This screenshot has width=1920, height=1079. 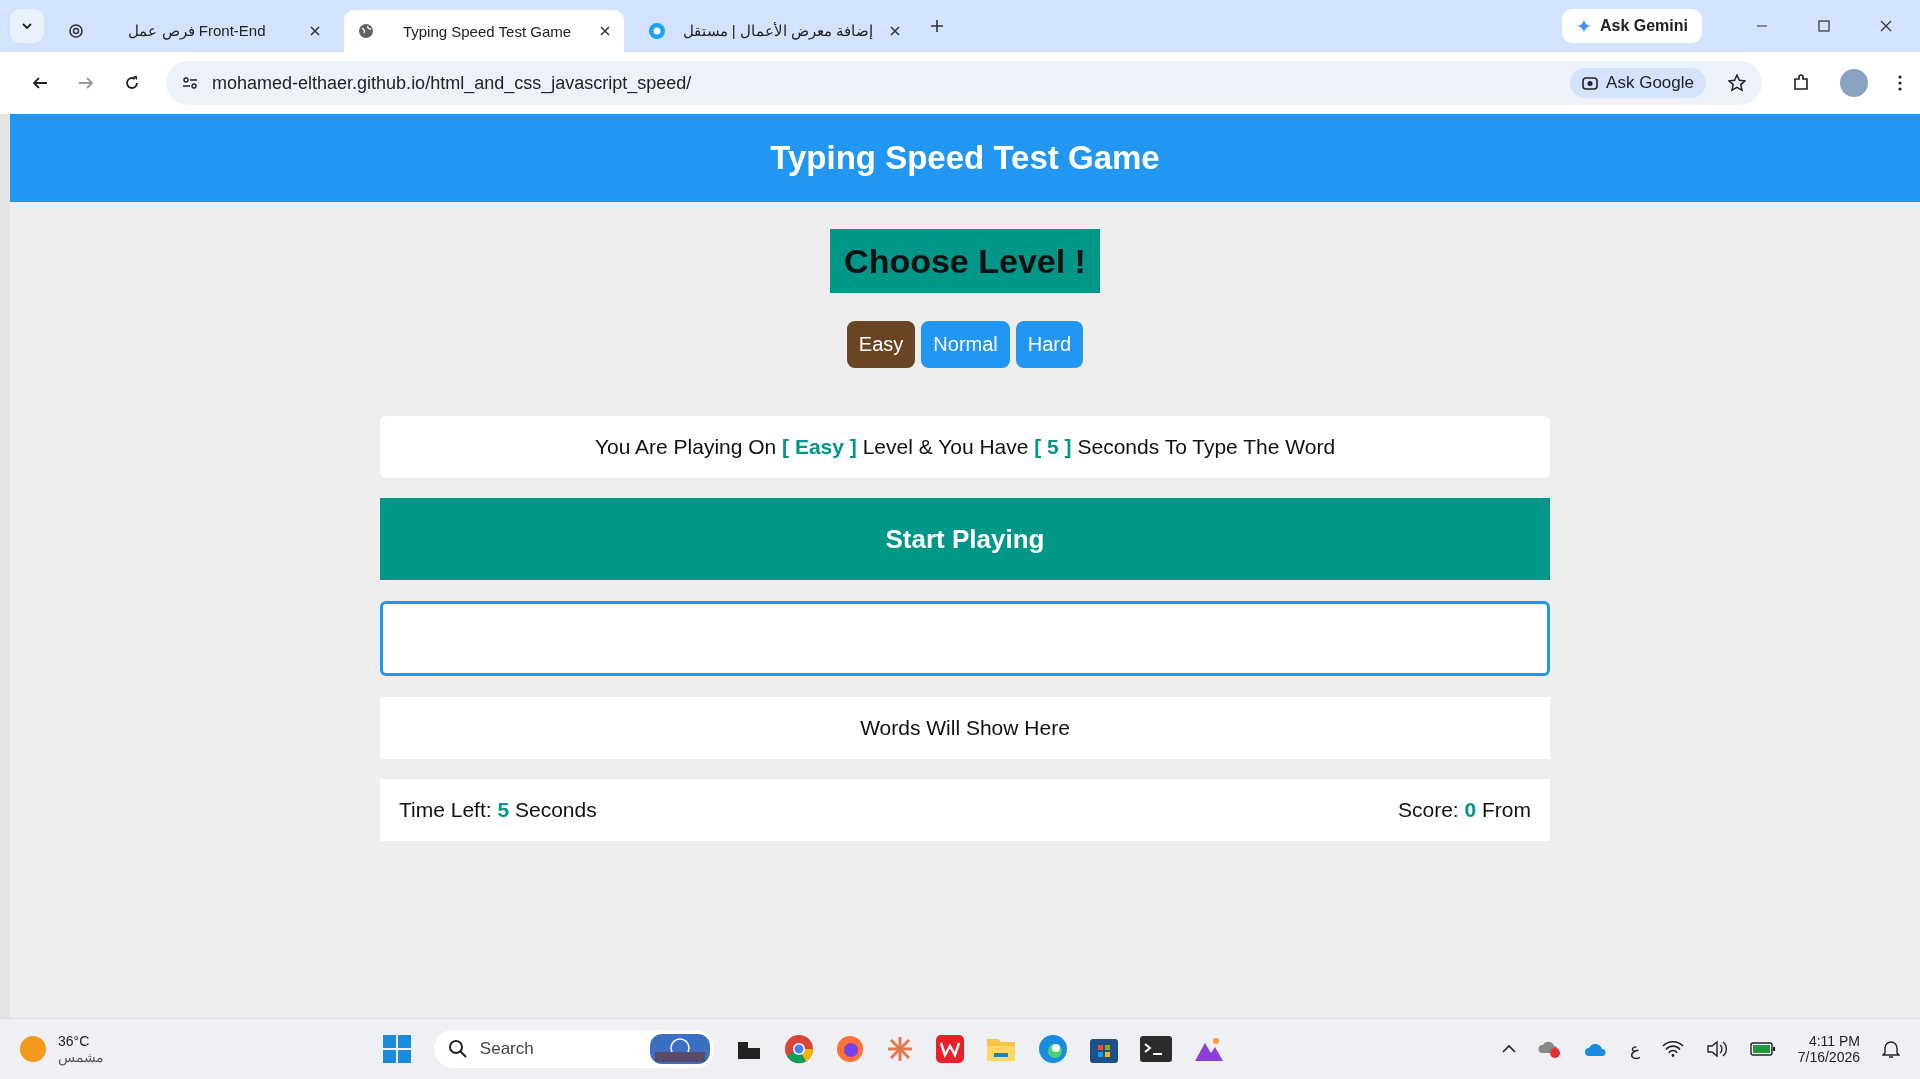 I want to click on windows-start-icon, so click(x=396, y=1049).